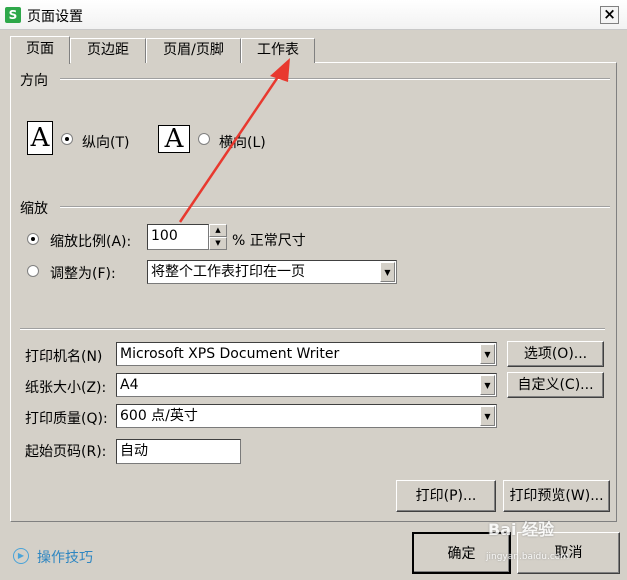 Image resolution: width=627 pixels, height=580 pixels. I want to click on arrow-head, so click(280, 70).